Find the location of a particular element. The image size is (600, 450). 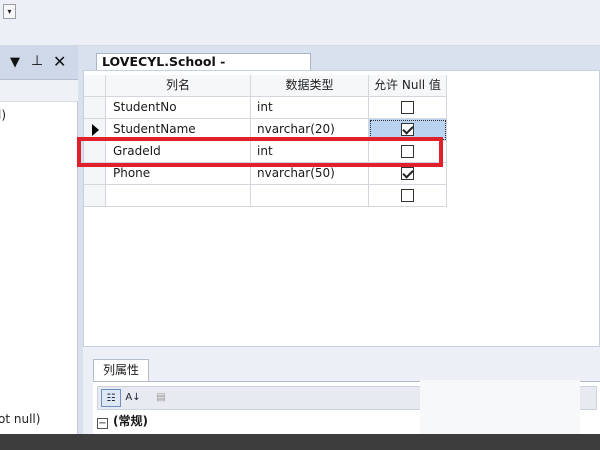

close-icon: ✕ is located at coordinates (59, 61).